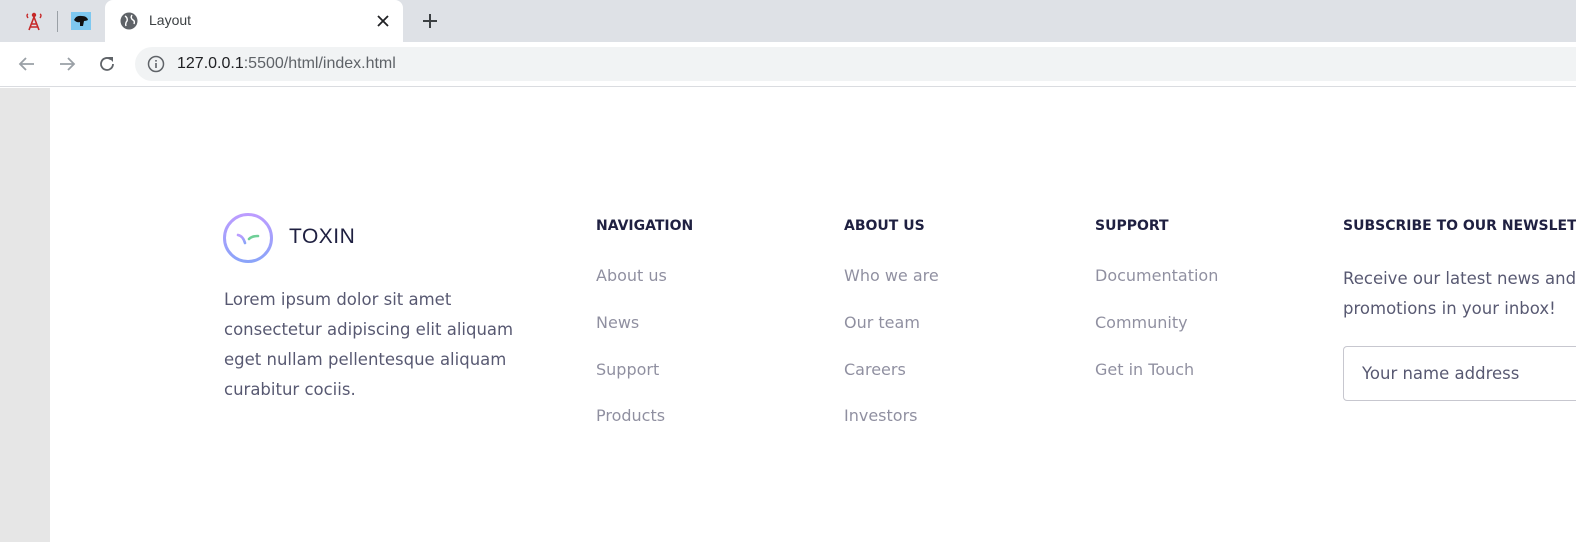  I want to click on link-careers: Careers, so click(875, 369).